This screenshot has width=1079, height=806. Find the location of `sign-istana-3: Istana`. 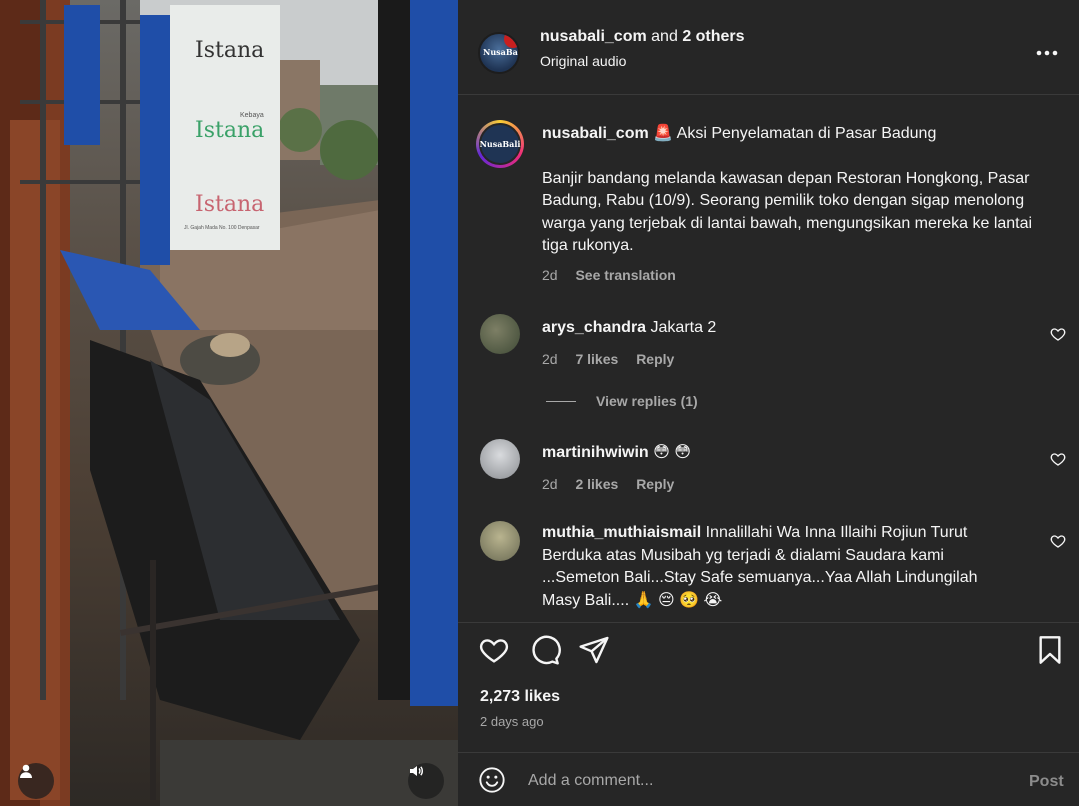

sign-istana-3: Istana is located at coordinates (230, 204).